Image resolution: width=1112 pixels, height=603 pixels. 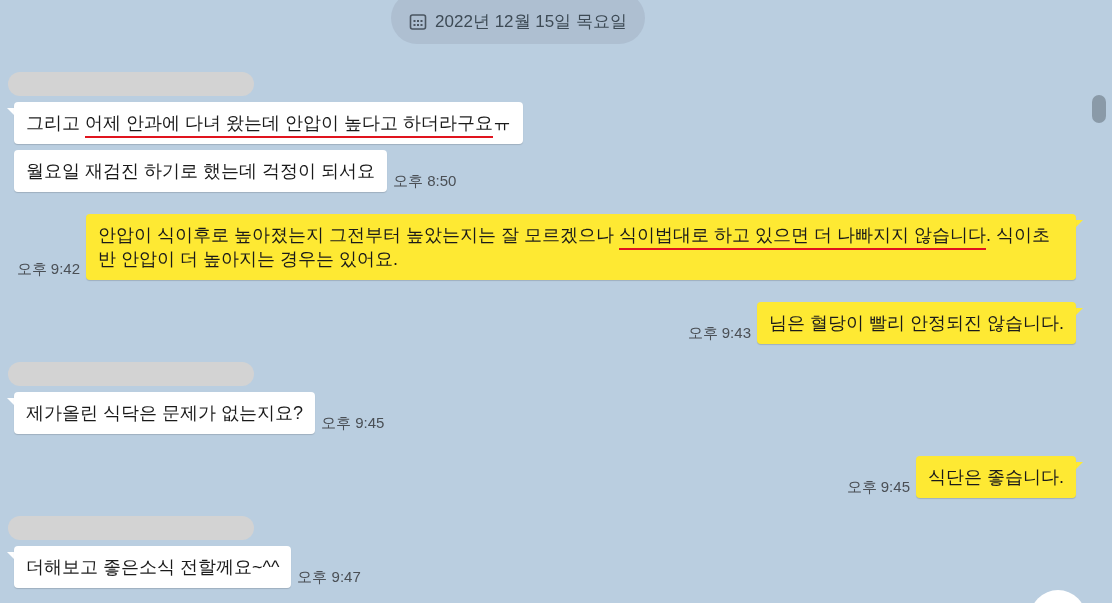 What do you see at coordinates (996, 477) in the screenshot?
I see `message-text: 식단은 좋습니다.` at bounding box center [996, 477].